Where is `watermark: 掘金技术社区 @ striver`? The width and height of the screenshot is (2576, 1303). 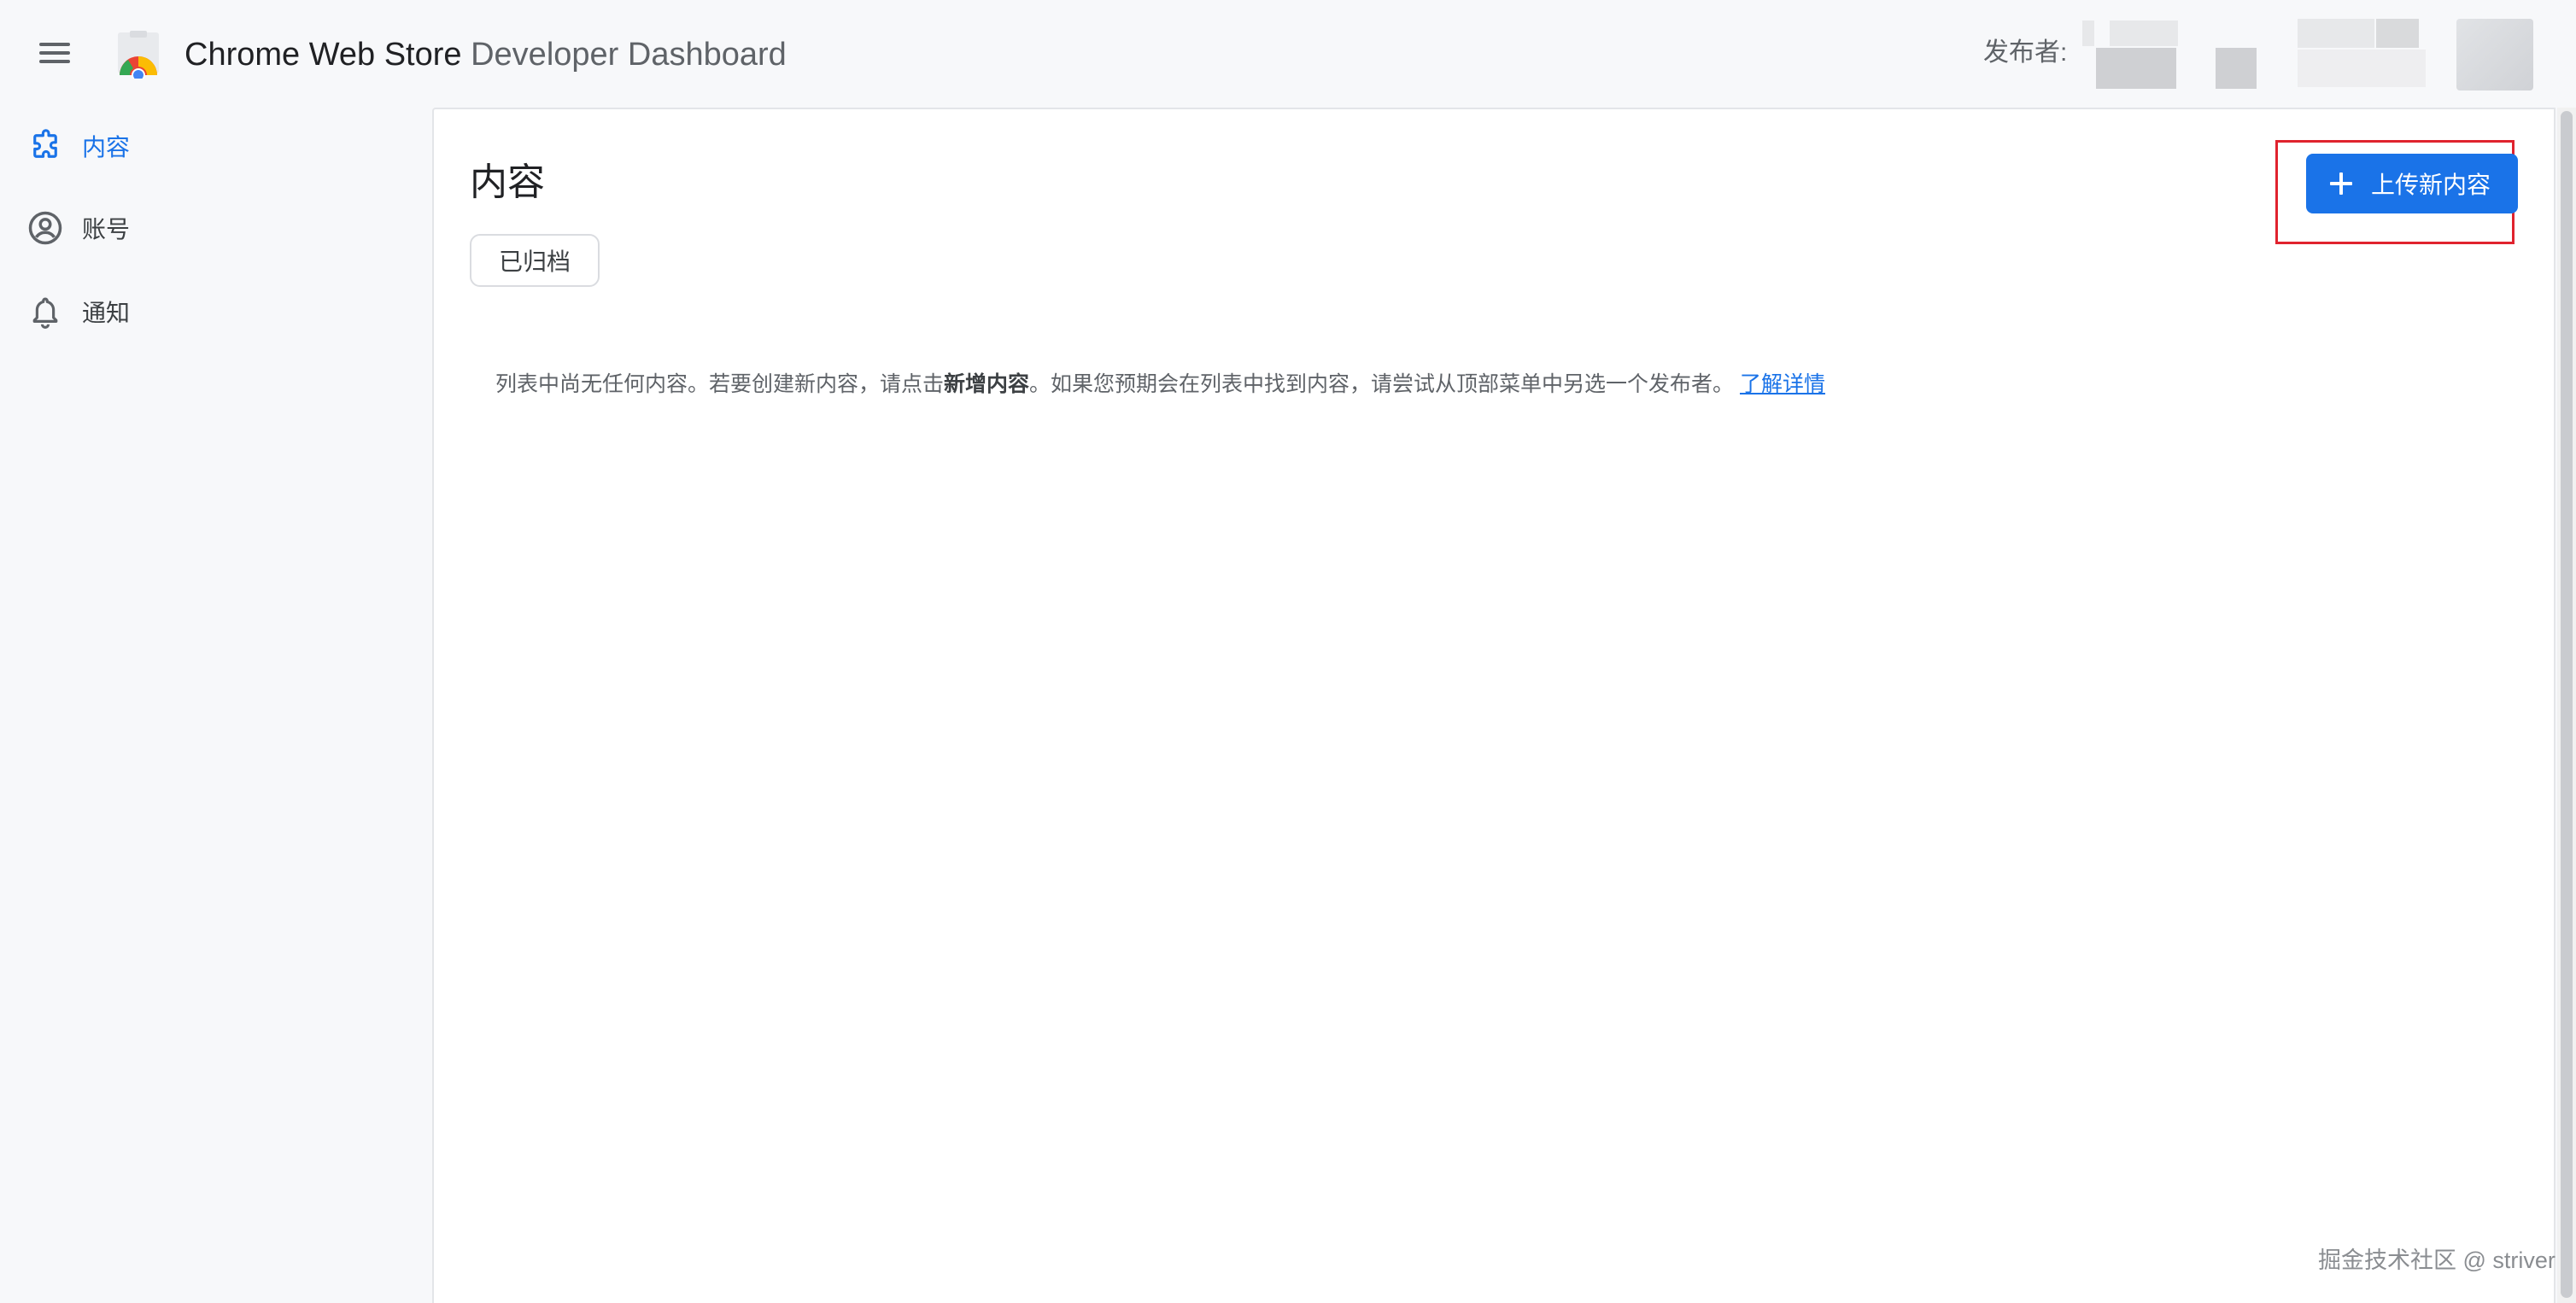 watermark: 掘金技术社区 @ striver is located at coordinates (2437, 1260).